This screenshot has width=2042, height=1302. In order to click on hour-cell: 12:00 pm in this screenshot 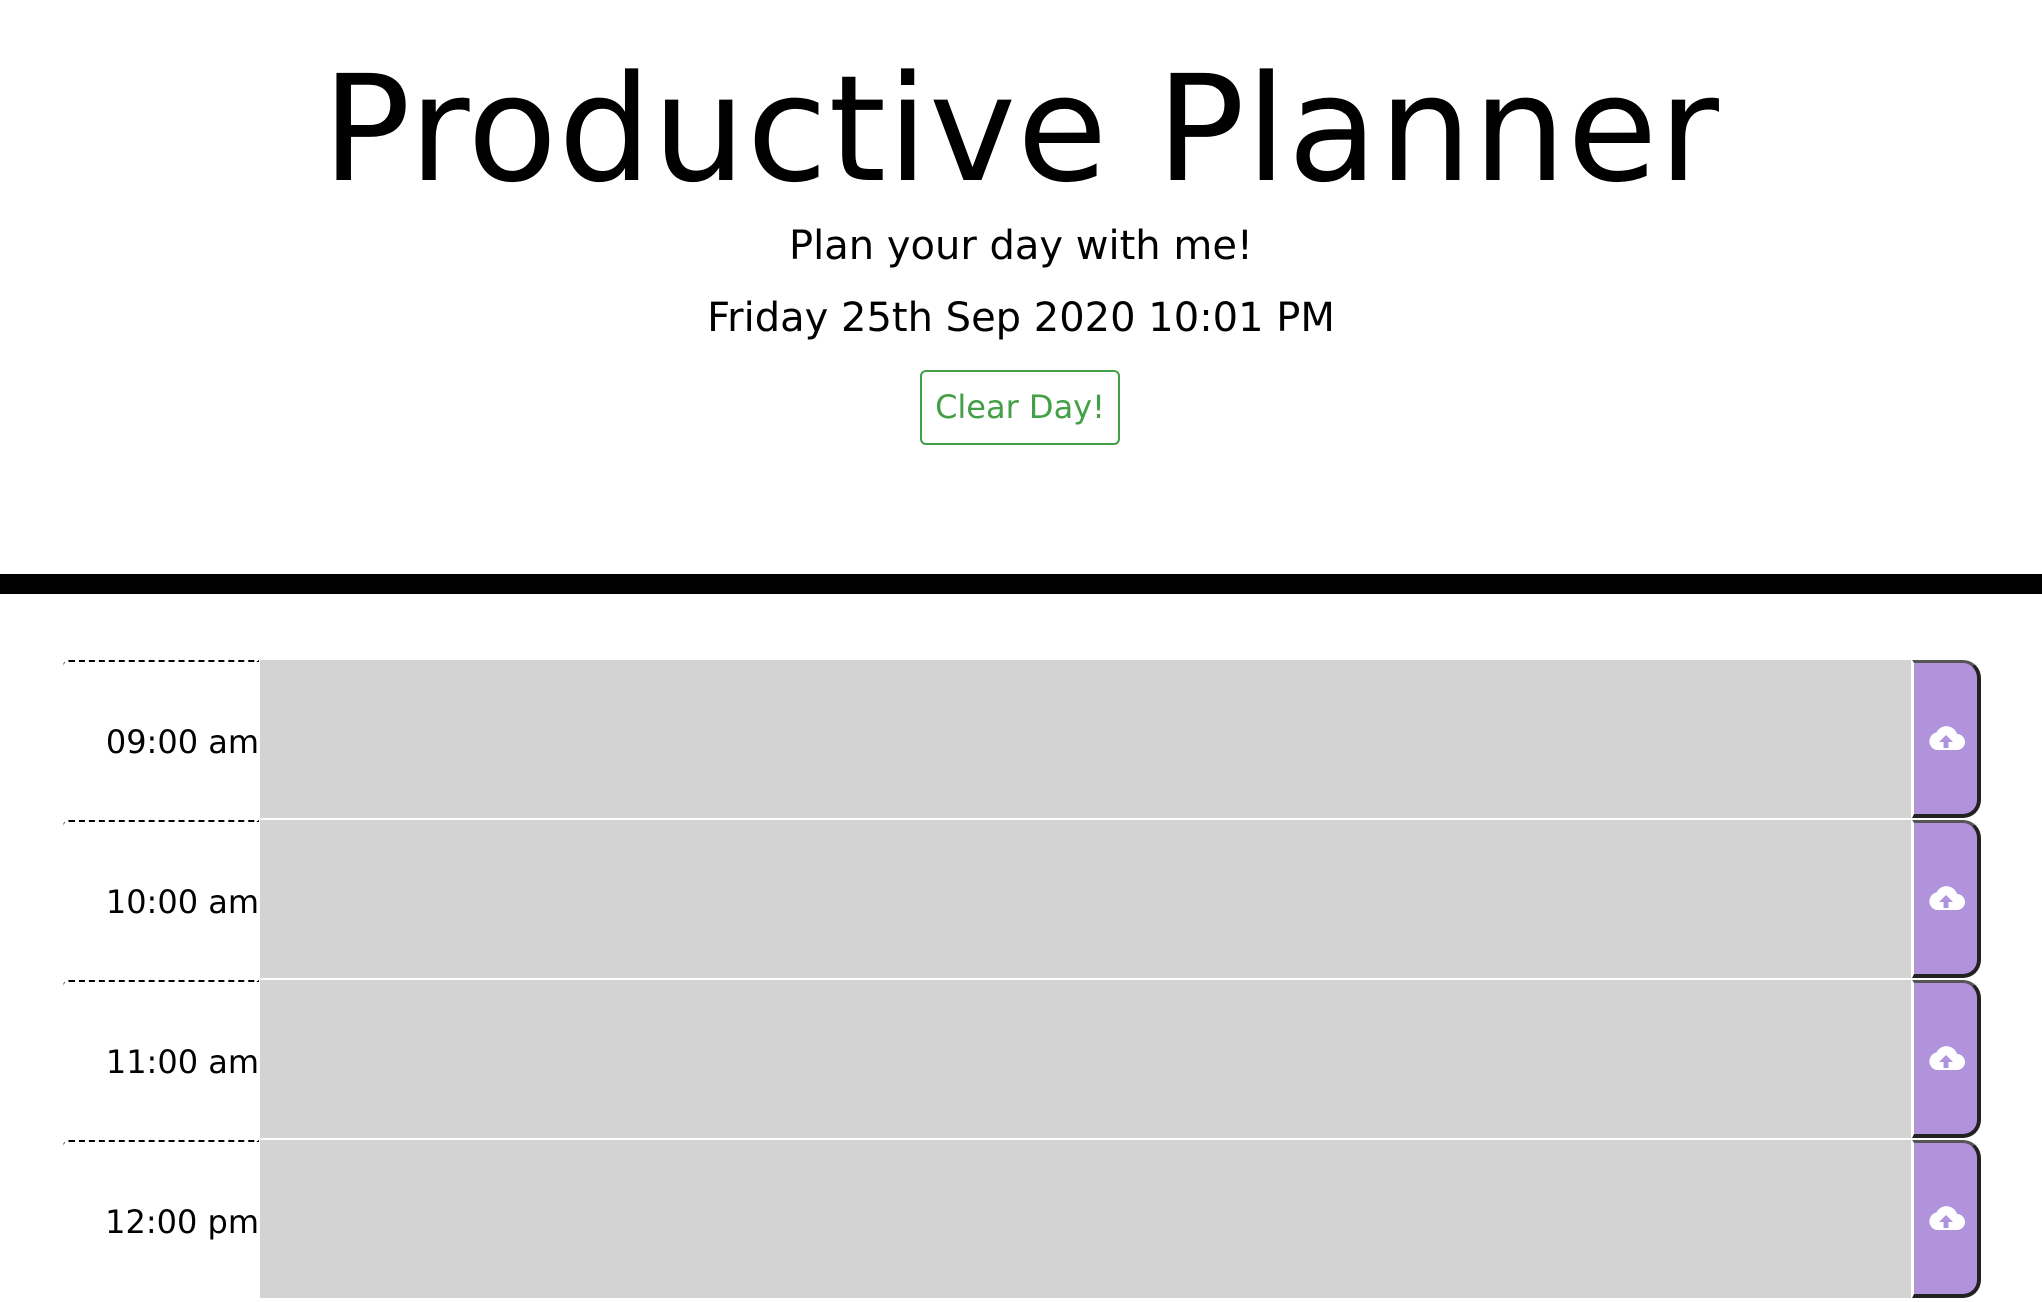, I will do `click(161, 1220)`.